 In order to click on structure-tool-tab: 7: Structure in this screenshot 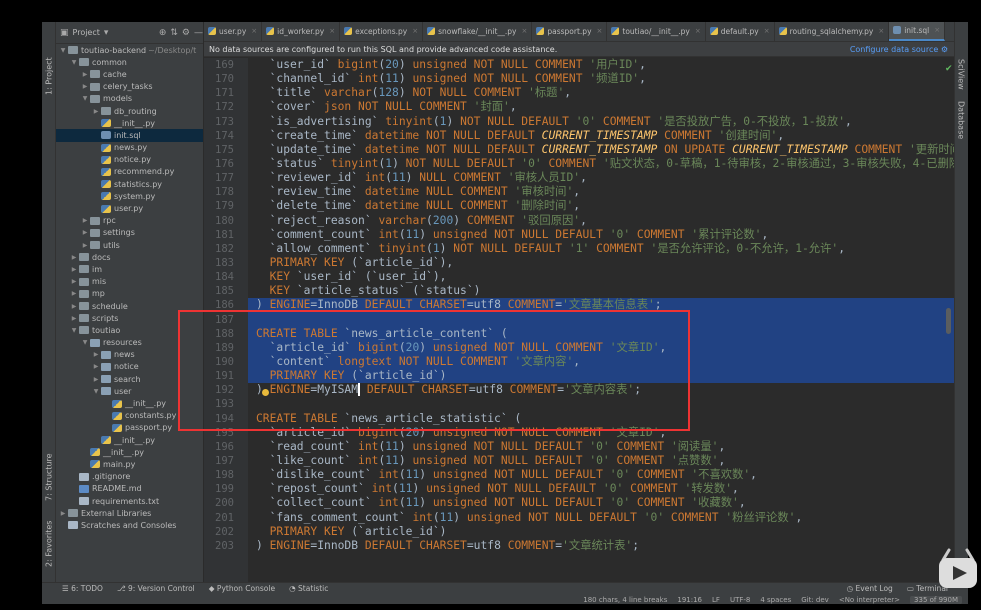, I will do `click(49, 477)`.